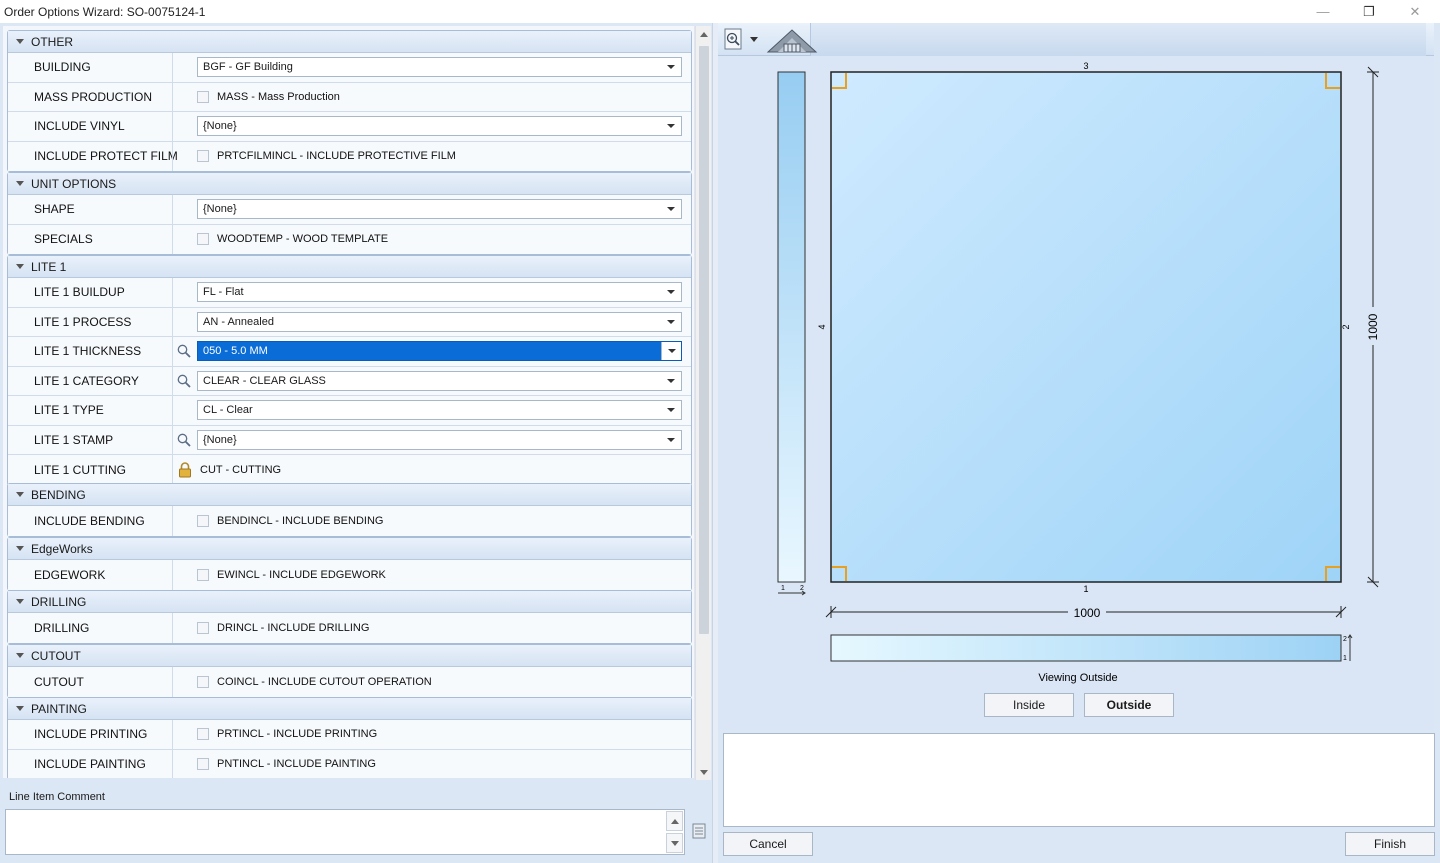 The width and height of the screenshot is (1440, 863). Describe the element at coordinates (1415, 11) in the screenshot. I see `close-button: ✕` at that location.